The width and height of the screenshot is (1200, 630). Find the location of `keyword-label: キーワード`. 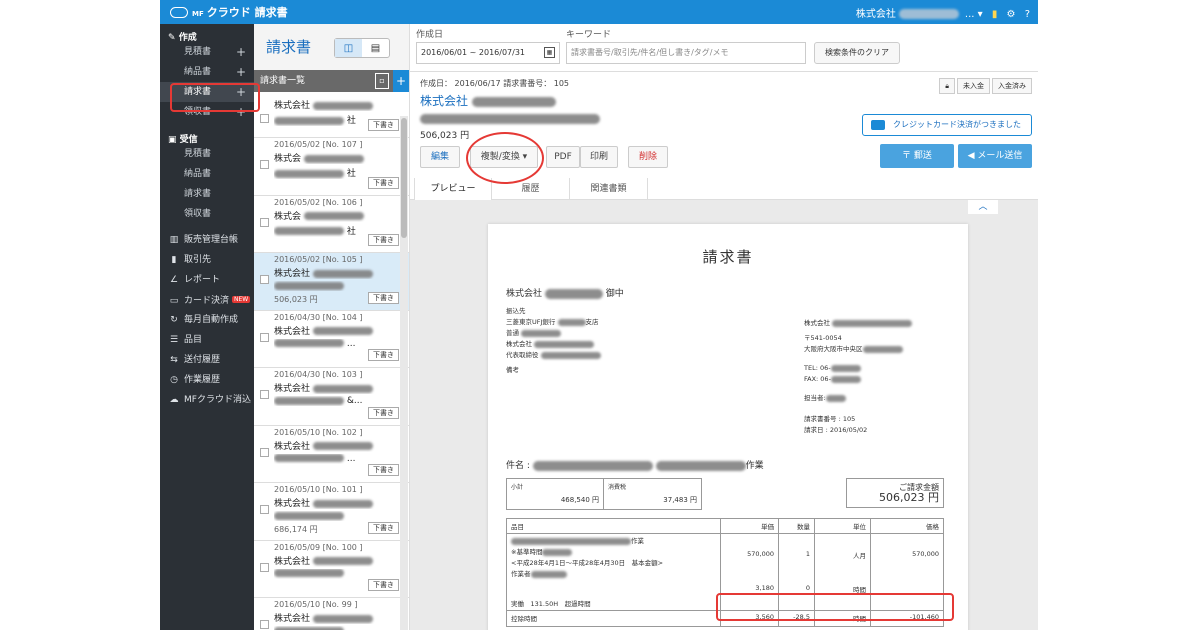

keyword-label: キーワード is located at coordinates (589, 35).